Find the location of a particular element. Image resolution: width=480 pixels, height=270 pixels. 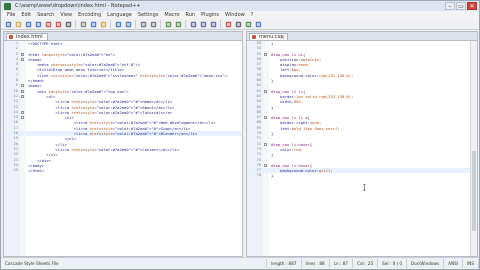

tab-bar-right: menu.css × is located at coordinates (362, 36).